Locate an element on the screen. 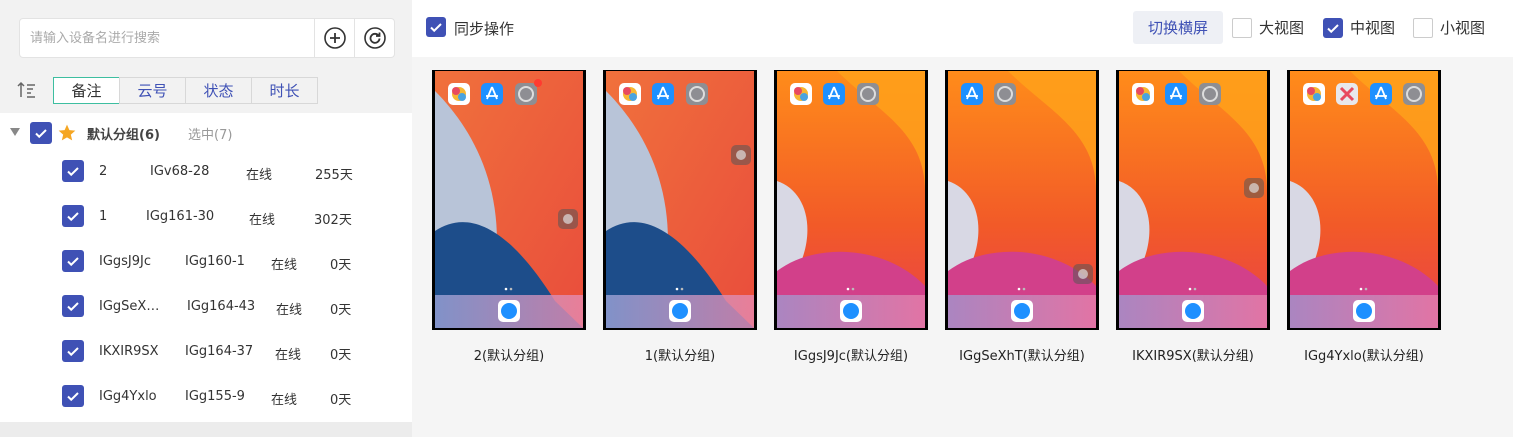 The image size is (1513, 437). device-row: IKXIR9SX IGg164-37 在线 0天 is located at coordinates (206, 352).